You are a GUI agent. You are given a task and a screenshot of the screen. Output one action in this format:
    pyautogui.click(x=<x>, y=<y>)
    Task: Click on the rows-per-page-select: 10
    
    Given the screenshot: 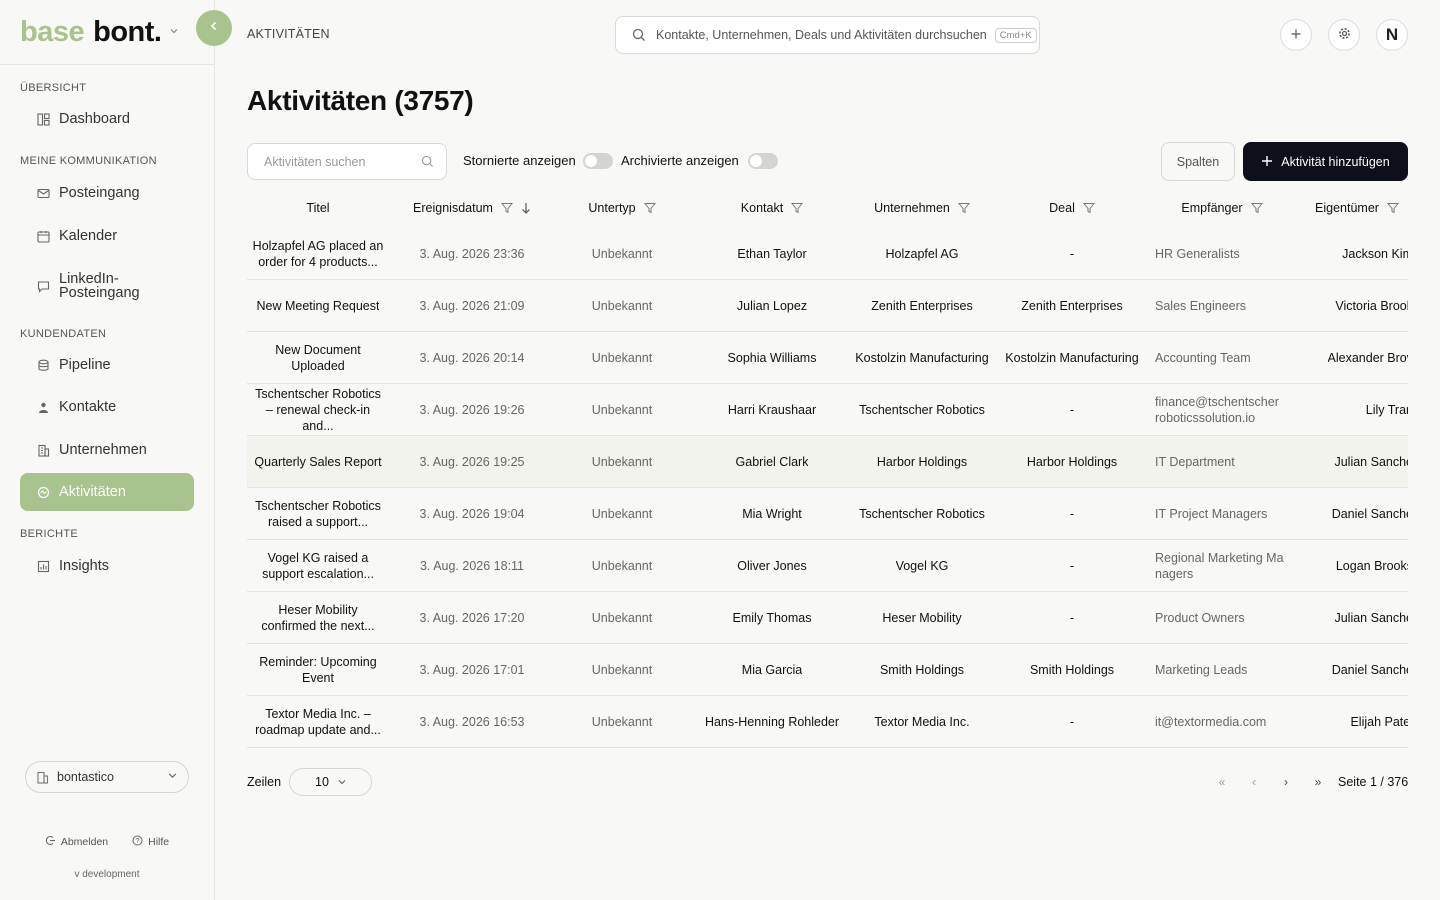 What is the action you would take?
    pyautogui.click(x=330, y=782)
    